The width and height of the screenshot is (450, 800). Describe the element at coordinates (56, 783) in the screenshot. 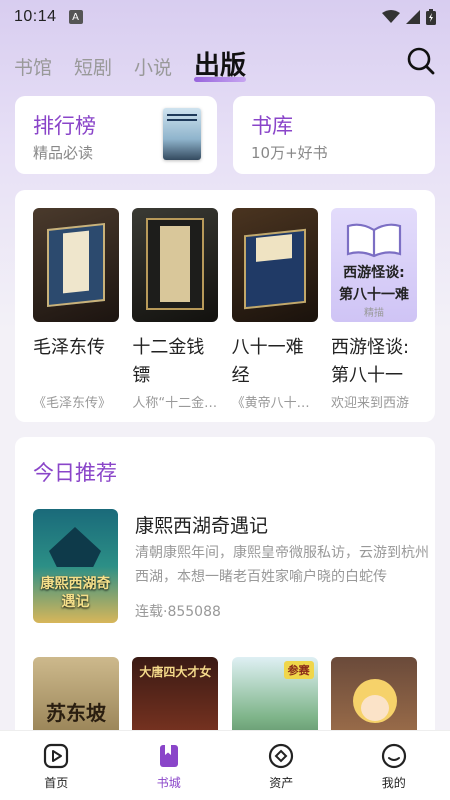

I see `nav-label: 首页` at that location.